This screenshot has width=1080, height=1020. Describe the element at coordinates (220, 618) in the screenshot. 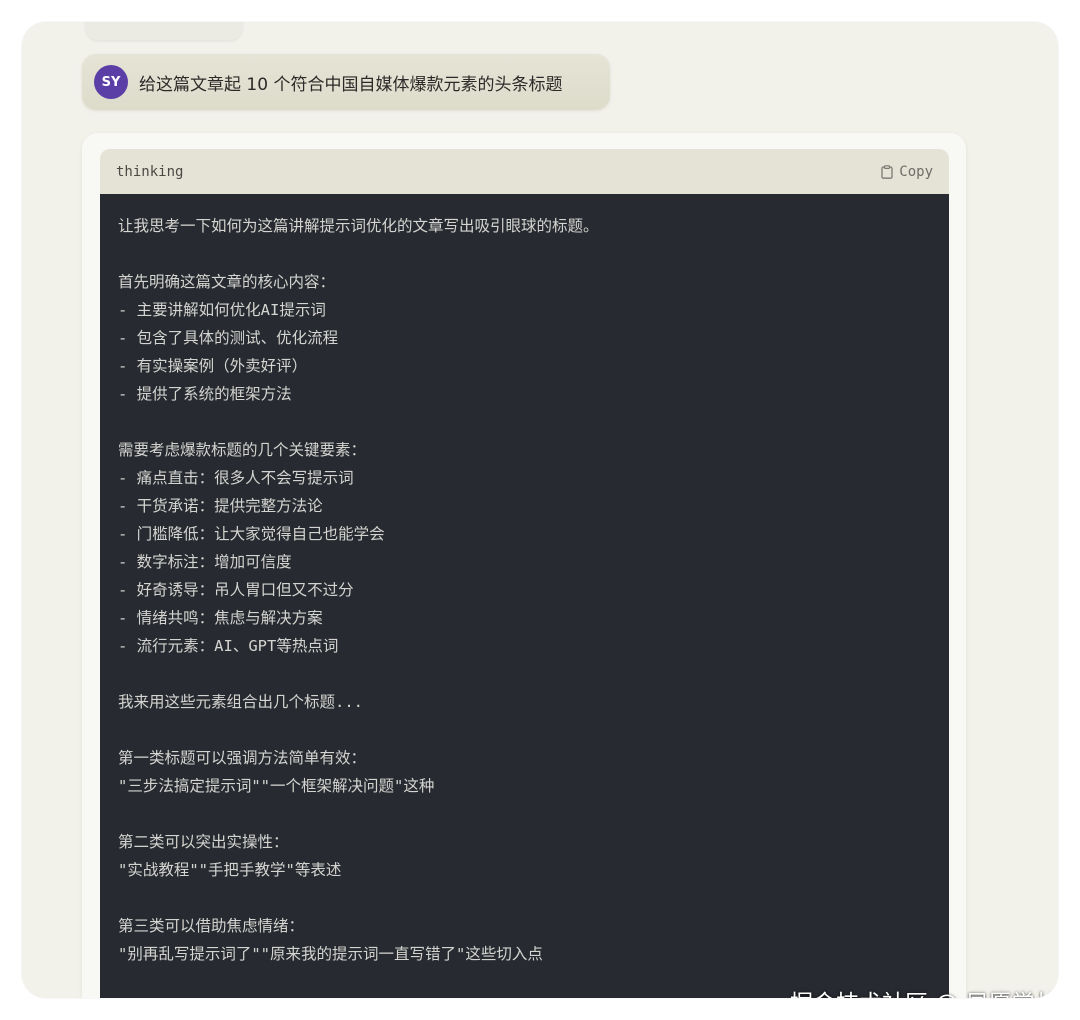

I see `code-line: - 情绪共鸣：焦虑与解决方案` at that location.